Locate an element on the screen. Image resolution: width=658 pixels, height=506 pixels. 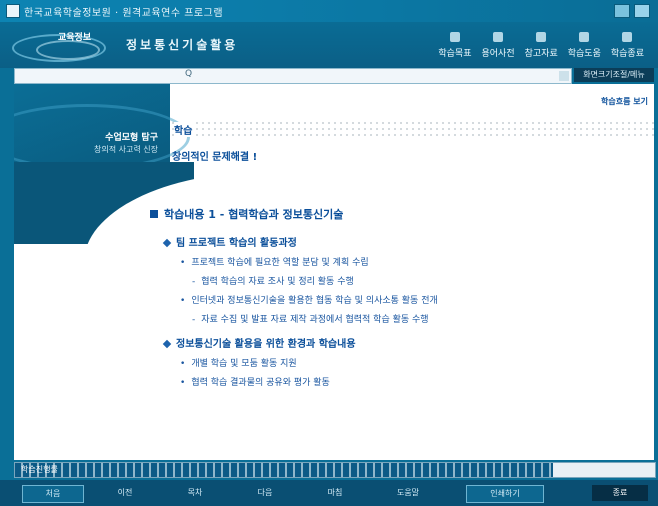
list-item: 팀 프로젝트 학습의 활동과정 is located at coordinates (403, 241).